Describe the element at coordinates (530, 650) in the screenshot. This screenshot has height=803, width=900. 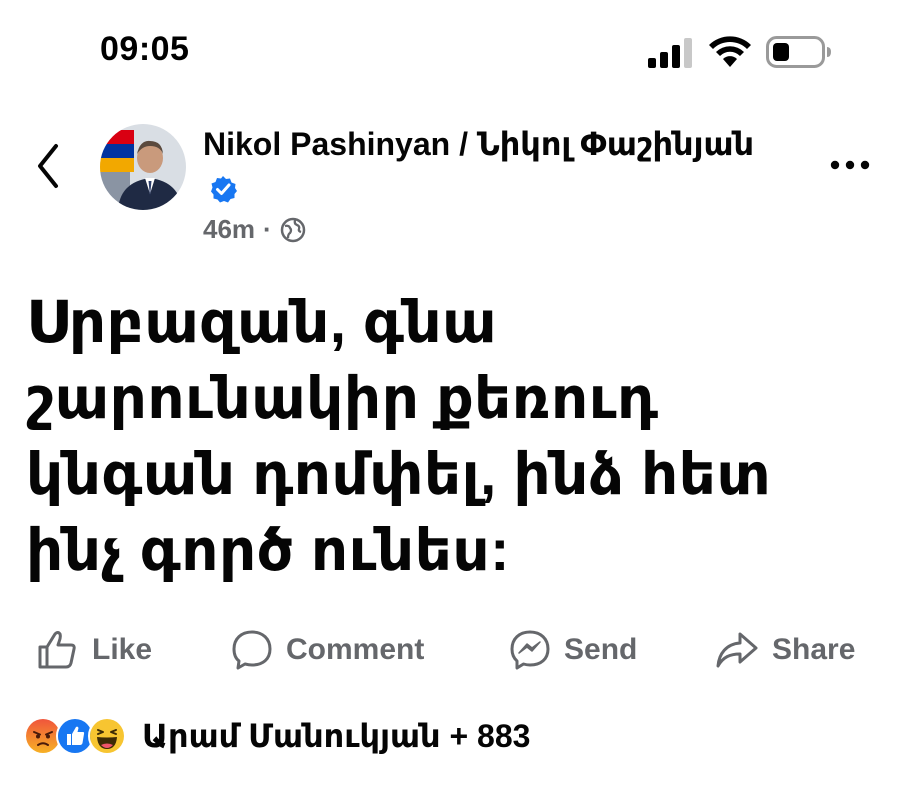
I see `messenger-icon` at that location.